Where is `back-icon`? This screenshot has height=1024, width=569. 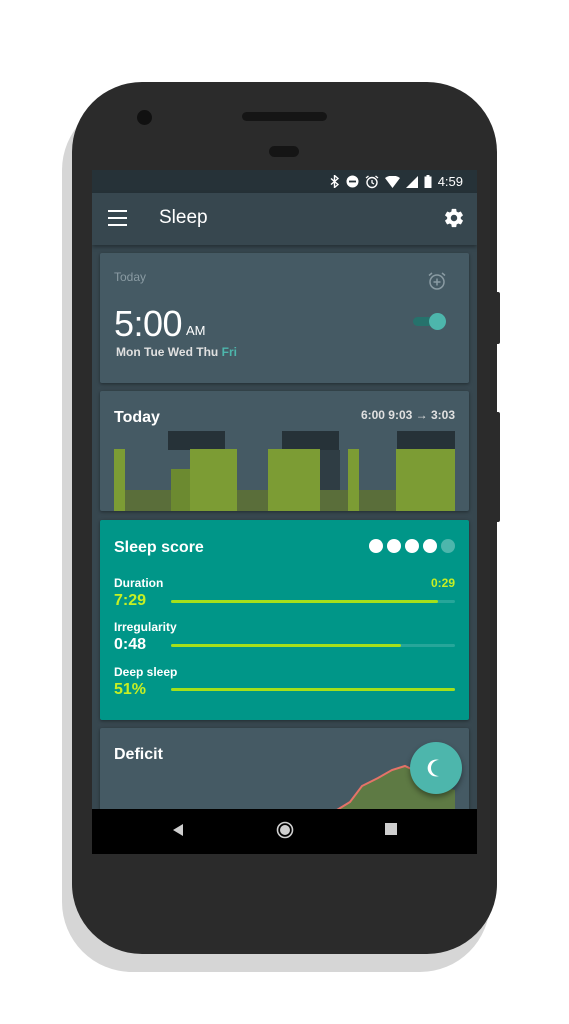
back-icon is located at coordinates (178, 830).